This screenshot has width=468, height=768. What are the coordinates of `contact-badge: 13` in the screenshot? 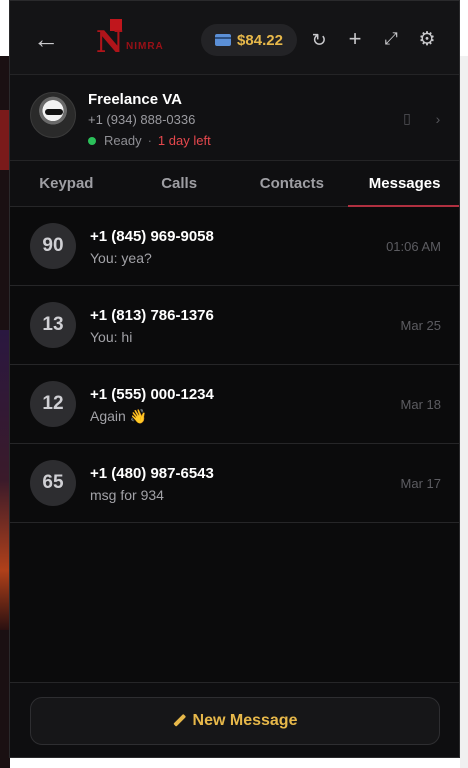 It's located at (53, 325).